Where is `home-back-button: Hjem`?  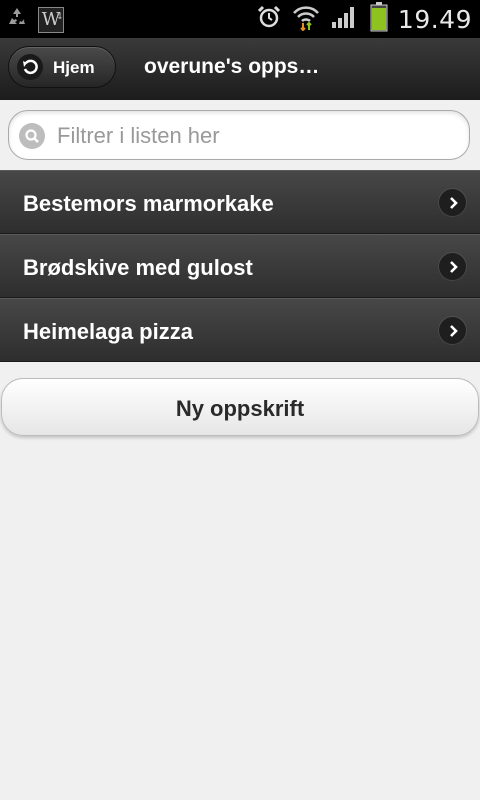
home-back-button: Hjem is located at coordinates (62, 67).